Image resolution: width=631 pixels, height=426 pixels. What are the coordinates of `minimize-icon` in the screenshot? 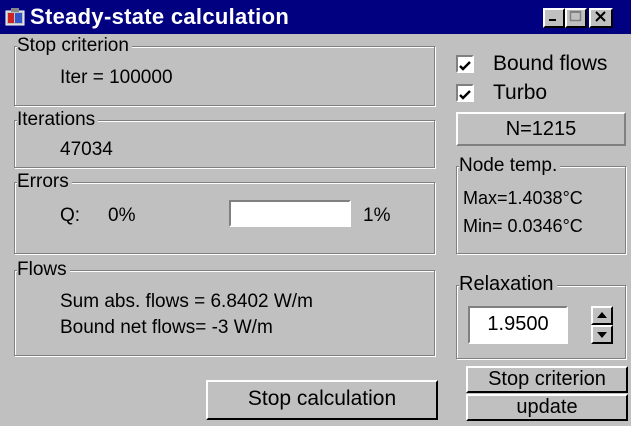 It's located at (554, 18).